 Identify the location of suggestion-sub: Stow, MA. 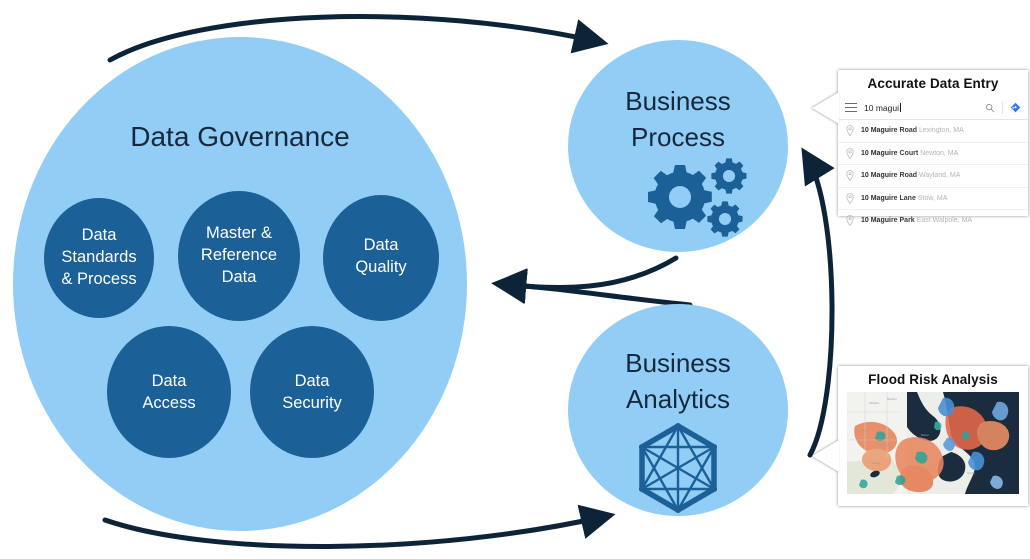
(932, 198).